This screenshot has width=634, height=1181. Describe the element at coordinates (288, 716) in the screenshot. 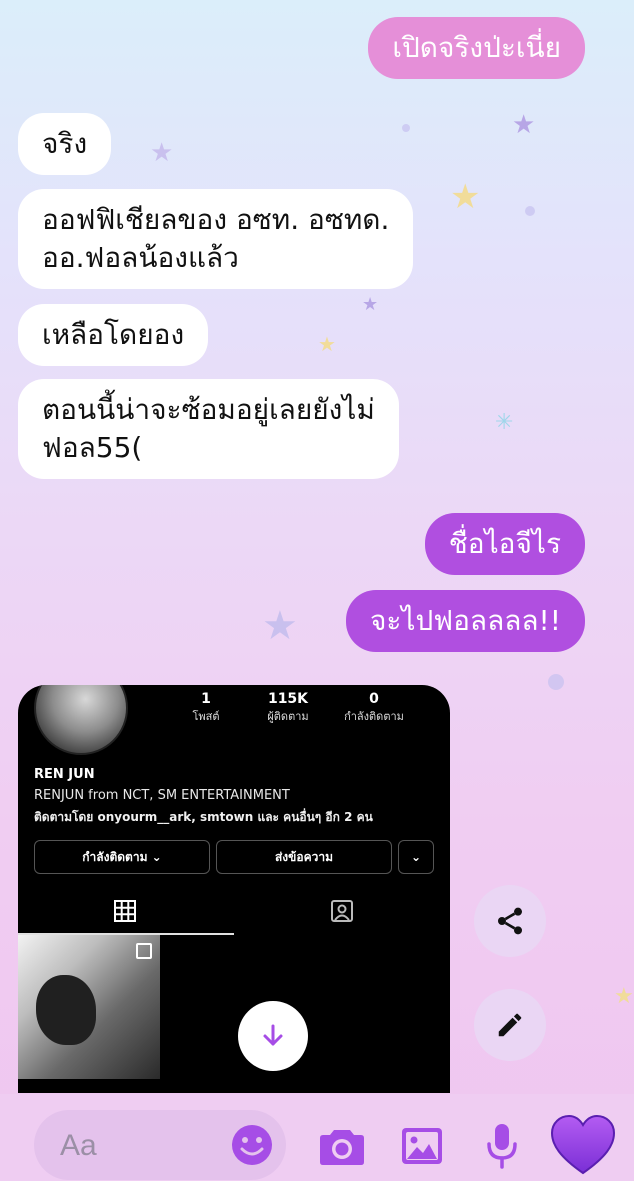

I see `stat-label: ผู้ติดตาม` at that location.